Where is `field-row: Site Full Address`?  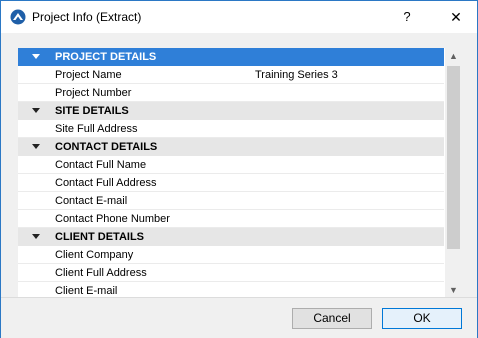
field-row: Site Full Address is located at coordinates (231, 129).